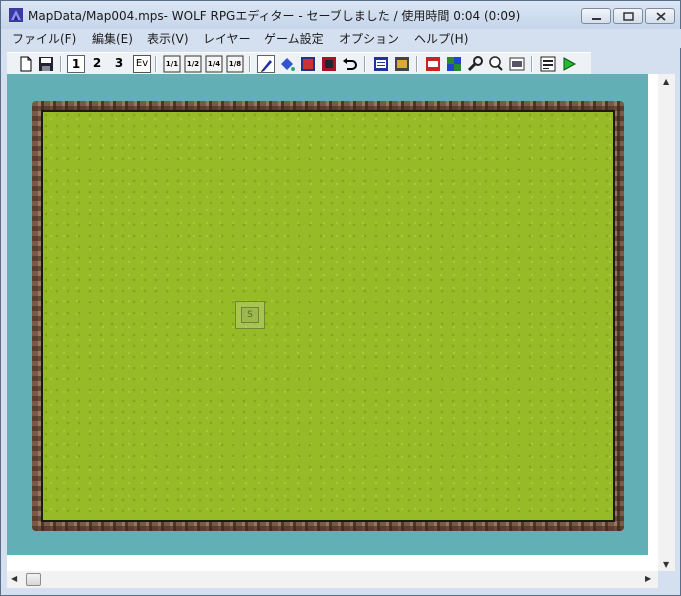  What do you see at coordinates (433, 64) in the screenshot?
I see `common-event-icon` at bounding box center [433, 64].